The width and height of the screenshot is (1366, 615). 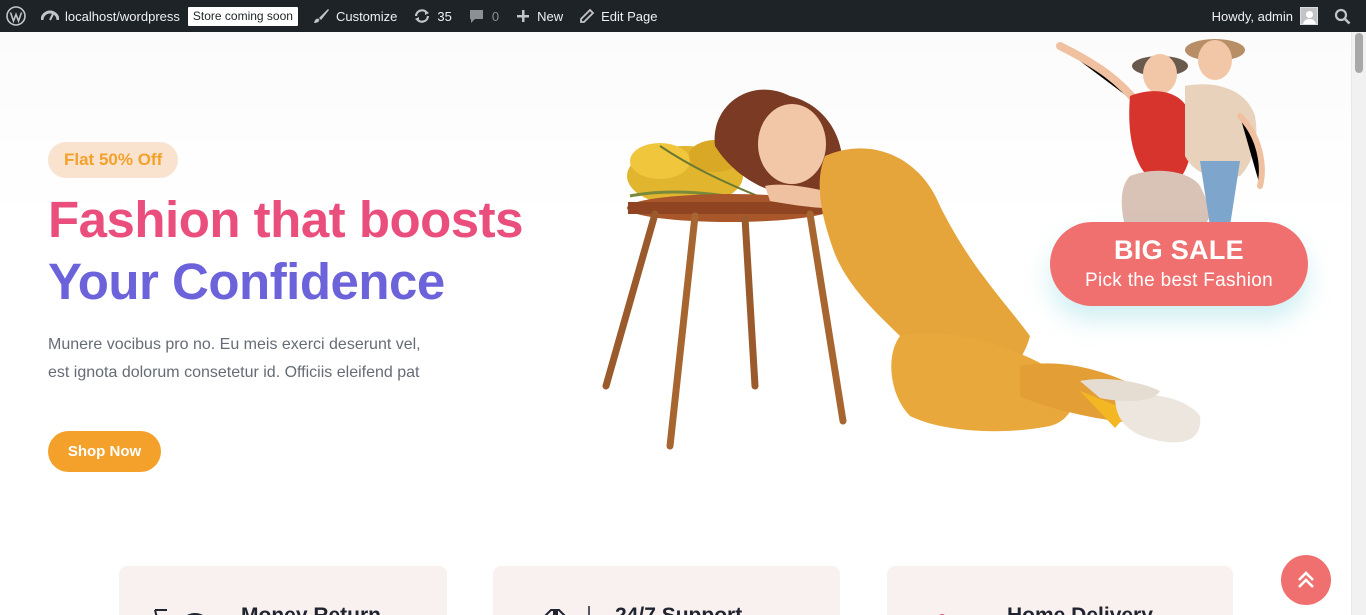 What do you see at coordinates (476, 16) in the screenshot?
I see `comment-icon` at bounding box center [476, 16].